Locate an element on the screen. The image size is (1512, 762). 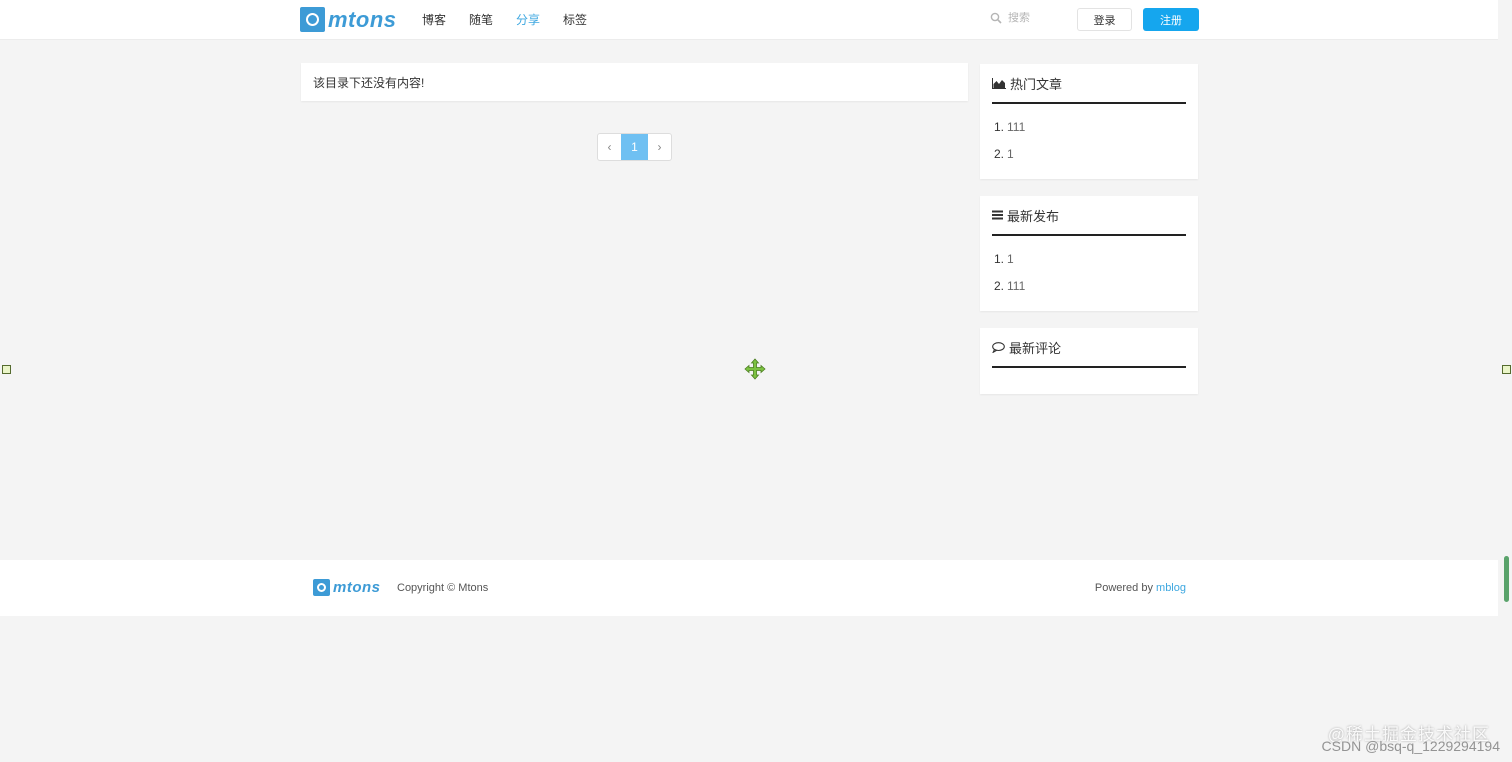
search-input is located at coordinates (1038, 18).